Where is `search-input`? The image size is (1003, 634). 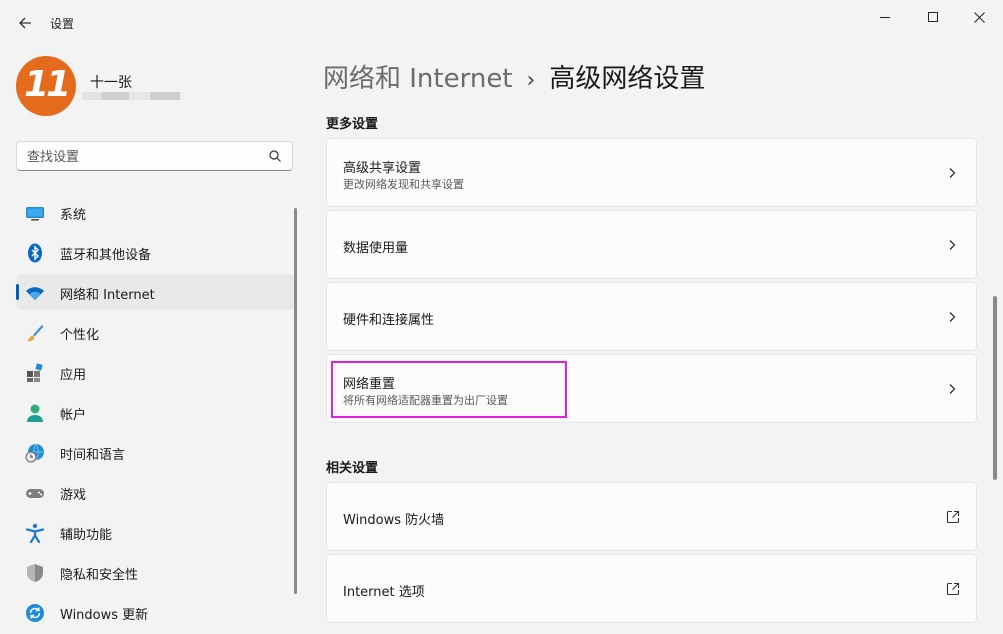
search-input is located at coordinates (142, 157).